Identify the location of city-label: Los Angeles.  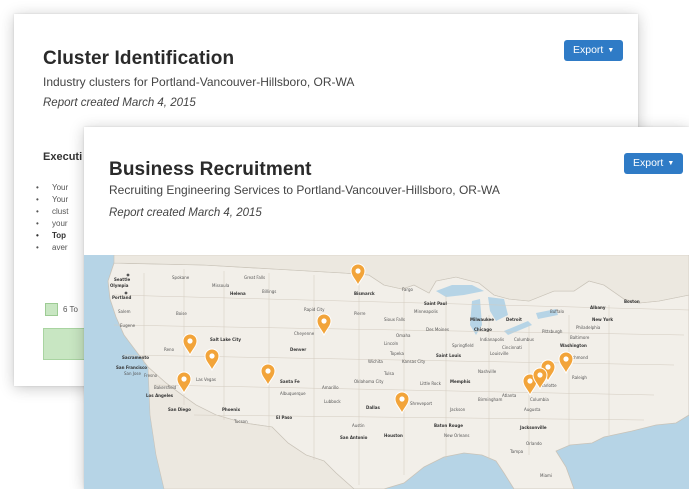
(160, 395).